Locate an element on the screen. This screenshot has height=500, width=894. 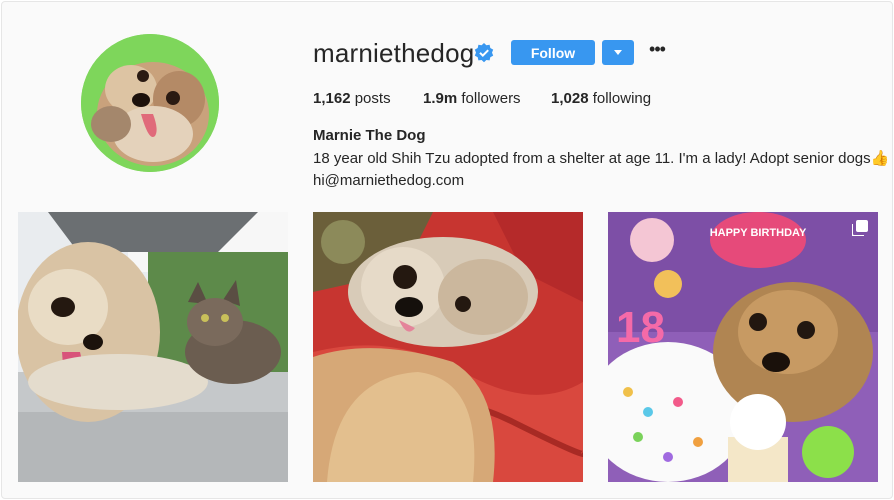
followers-stat: 1.9m followers is located at coordinates (472, 98).